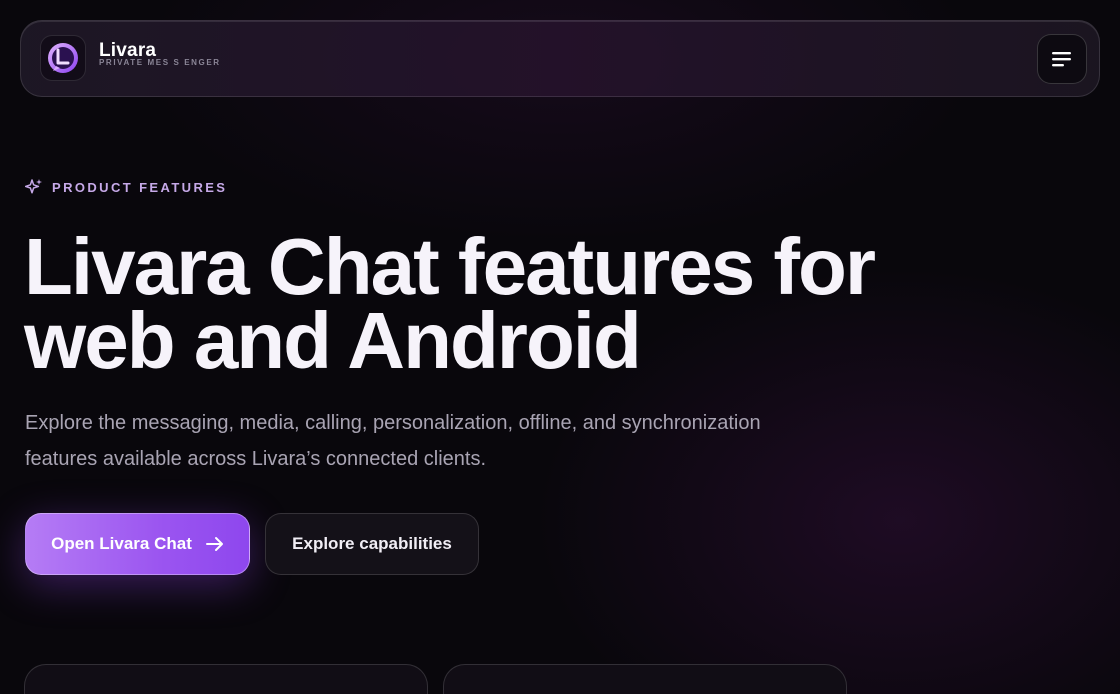 The width and height of the screenshot is (1120, 694). What do you see at coordinates (160, 62) in the screenshot?
I see `brand-tagline: PRIVATE MES S ENGER` at bounding box center [160, 62].